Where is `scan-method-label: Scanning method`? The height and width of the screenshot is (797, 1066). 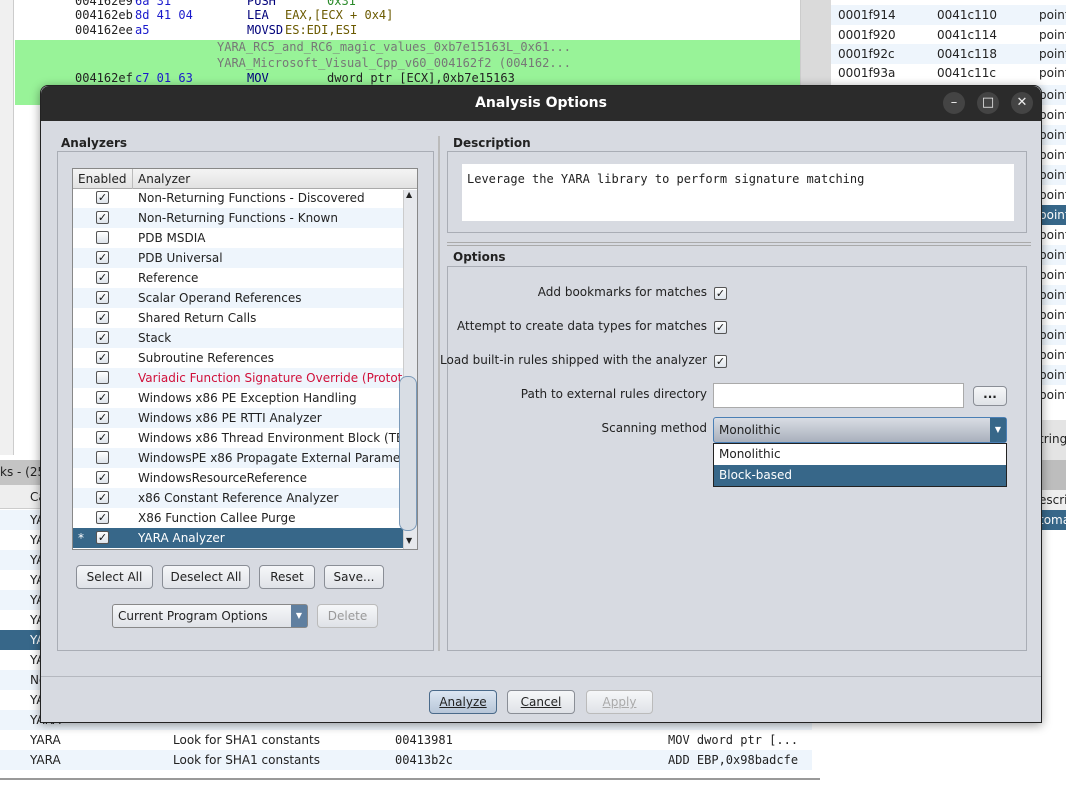
scan-method-label: Scanning method is located at coordinates (654, 428).